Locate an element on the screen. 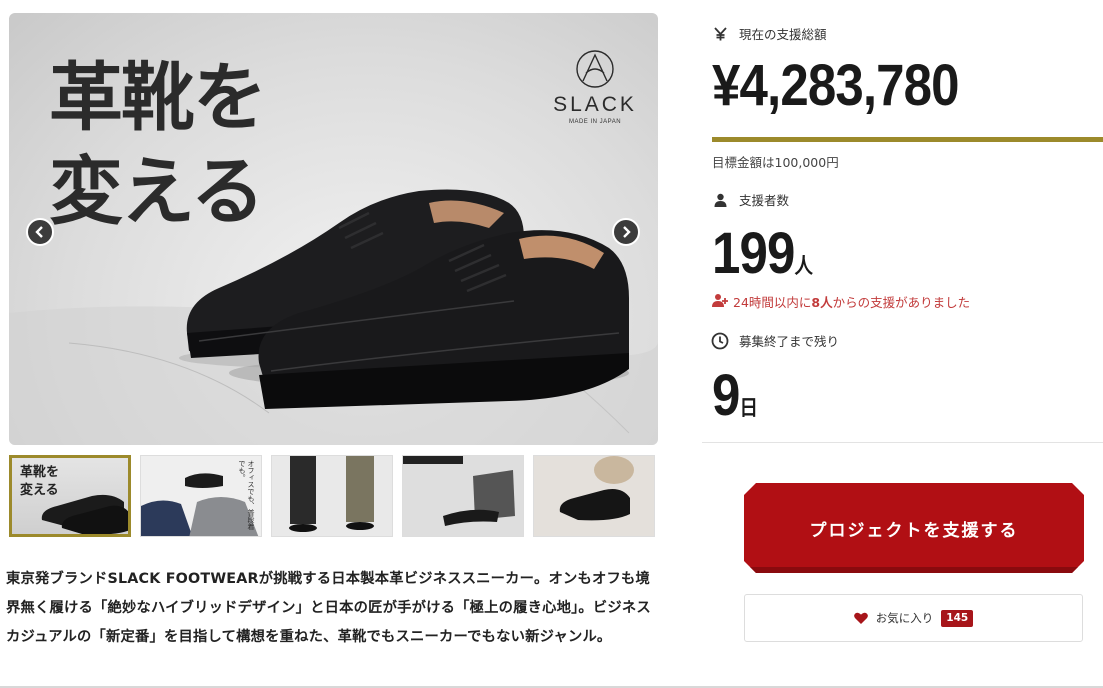 The height and width of the screenshot is (688, 1103). remaining-number: 9 is located at coordinates (726, 395).